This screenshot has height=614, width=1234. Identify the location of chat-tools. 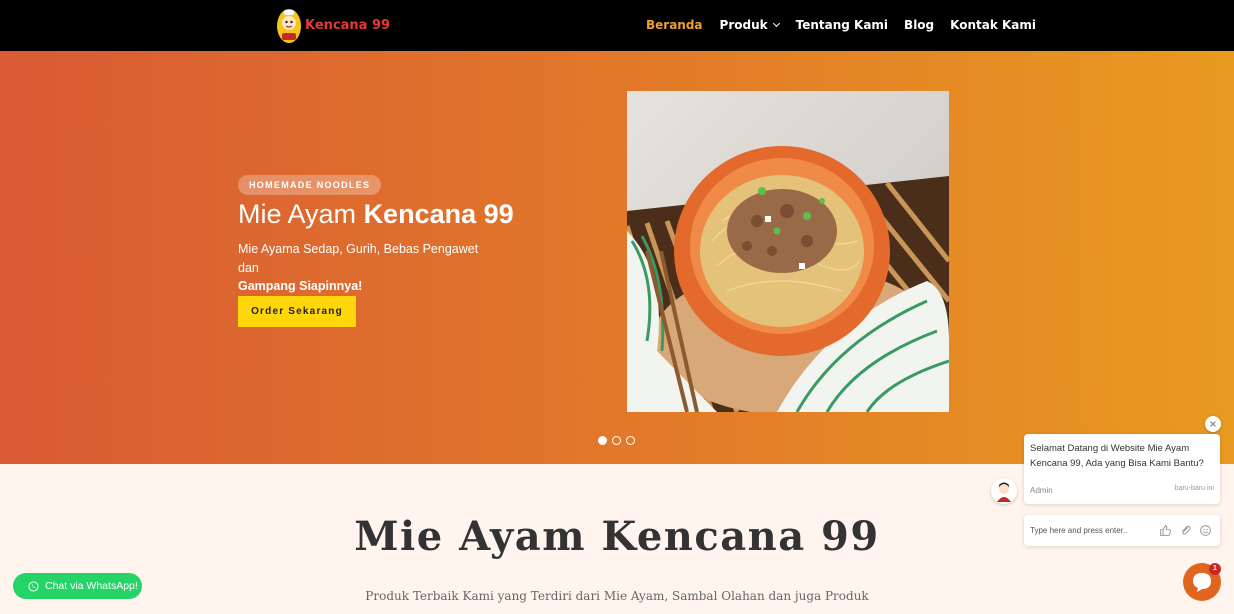
(1185, 530).